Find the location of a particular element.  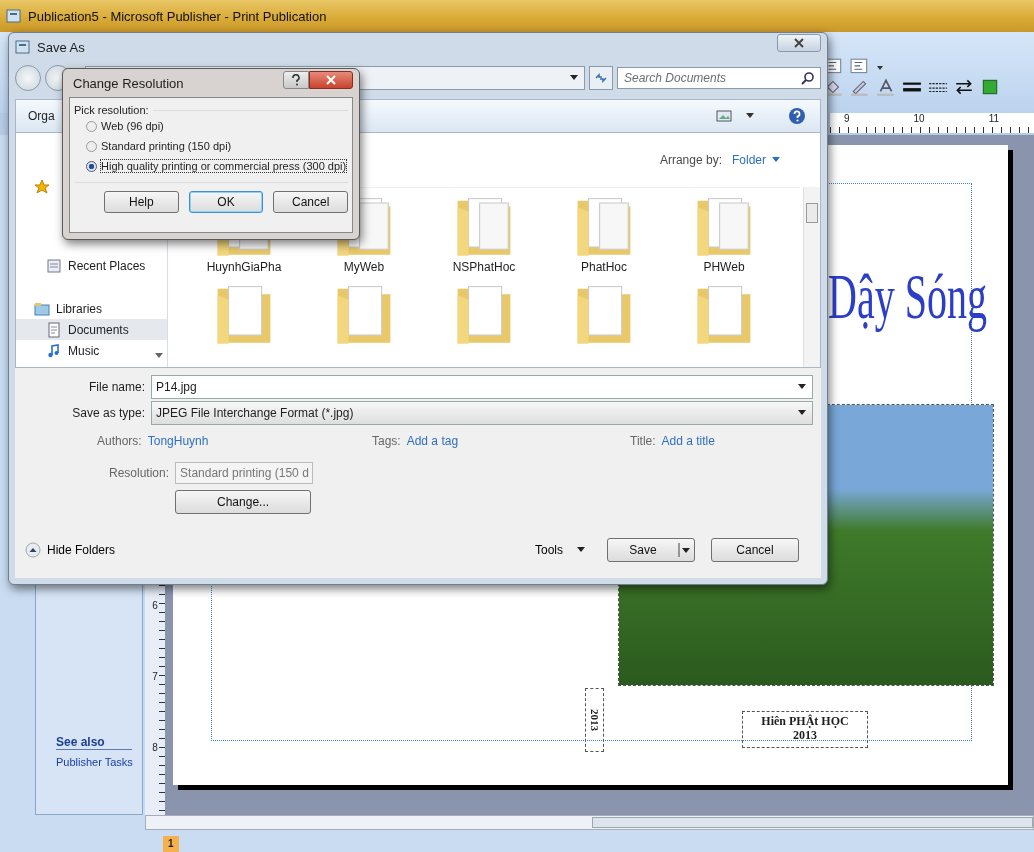

resolution-radio-option: Standard printing (150 dpi) is located at coordinates (211, 146).